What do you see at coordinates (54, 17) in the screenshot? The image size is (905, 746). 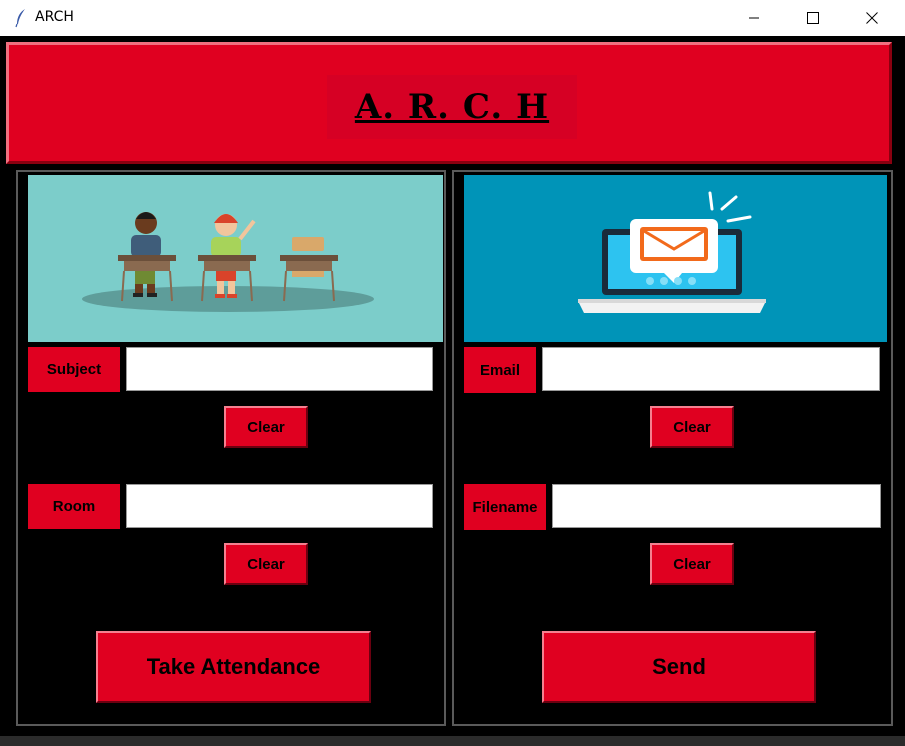 I see `window-title: ARCH` at bounding box center [54, 17].